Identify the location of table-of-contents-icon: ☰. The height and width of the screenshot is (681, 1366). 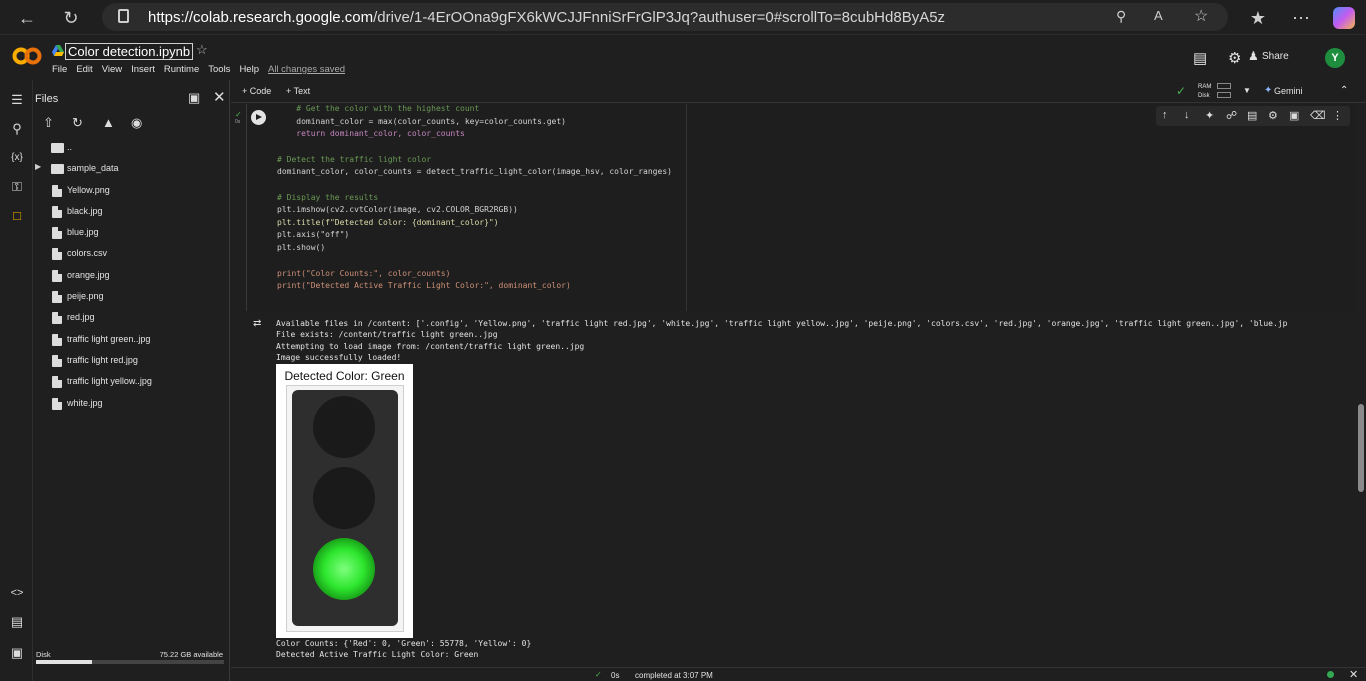
(17, 100).